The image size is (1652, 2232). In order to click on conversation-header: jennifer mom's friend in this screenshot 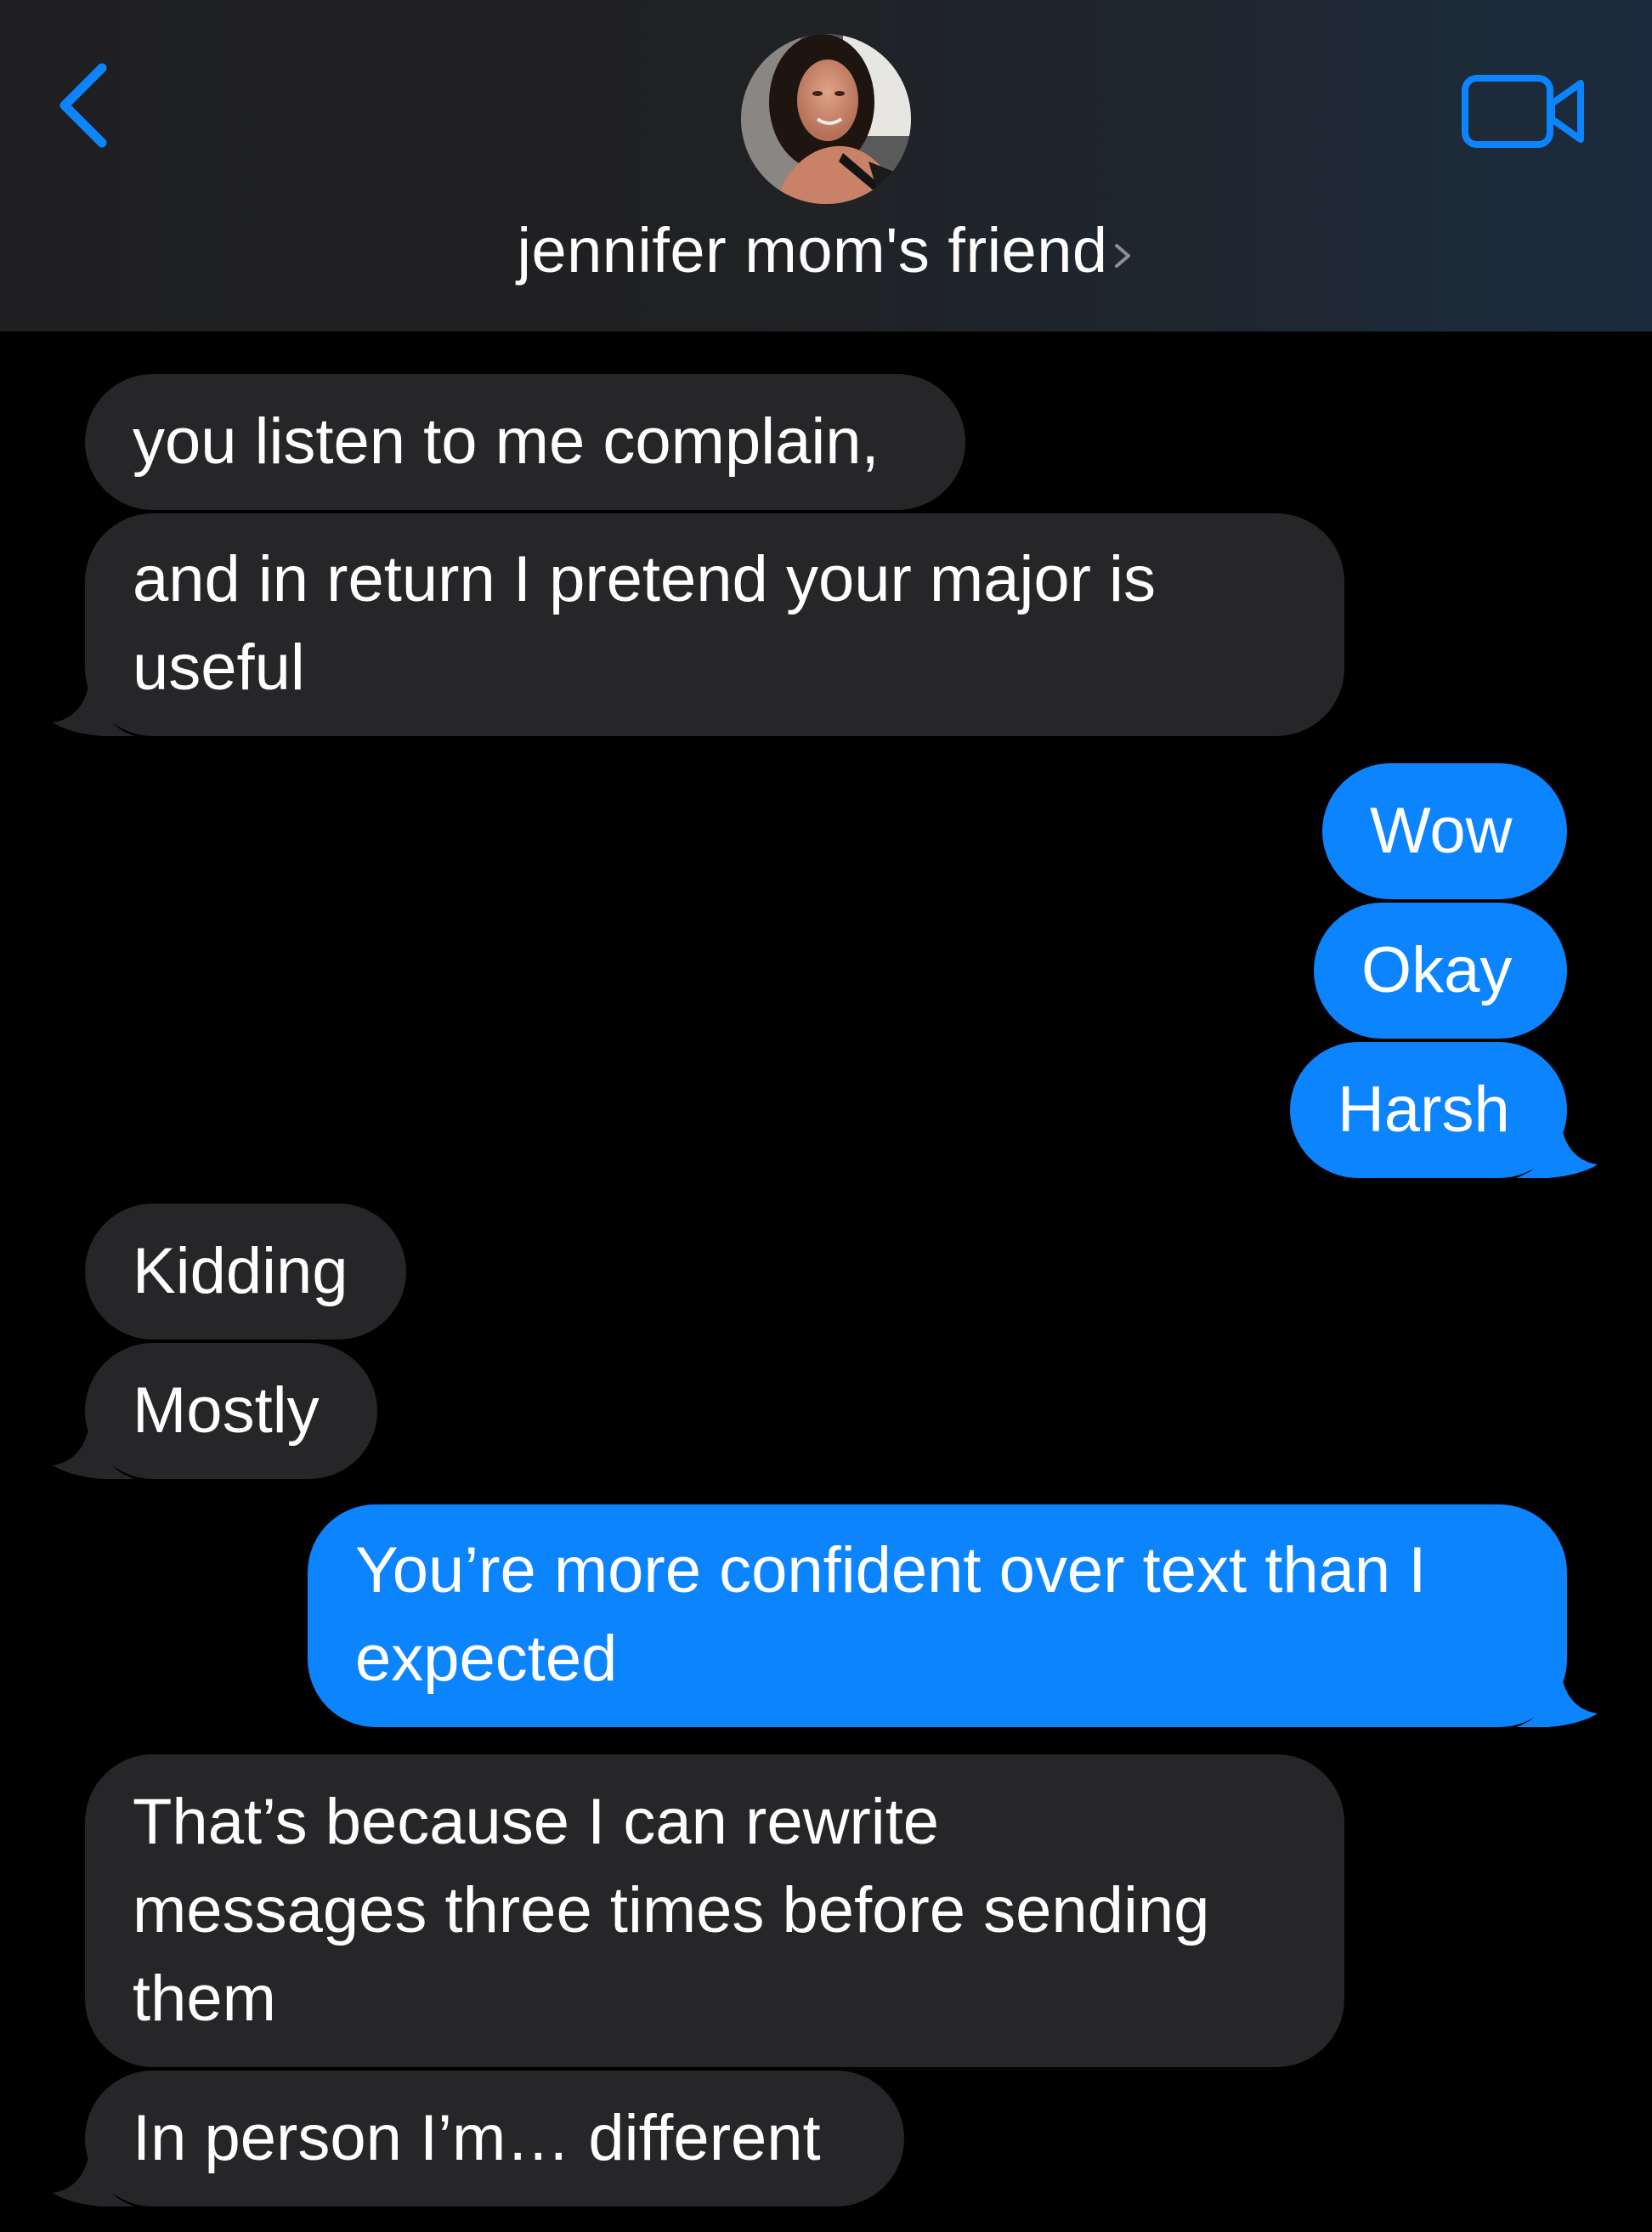, I will do `click(826, 165)`.